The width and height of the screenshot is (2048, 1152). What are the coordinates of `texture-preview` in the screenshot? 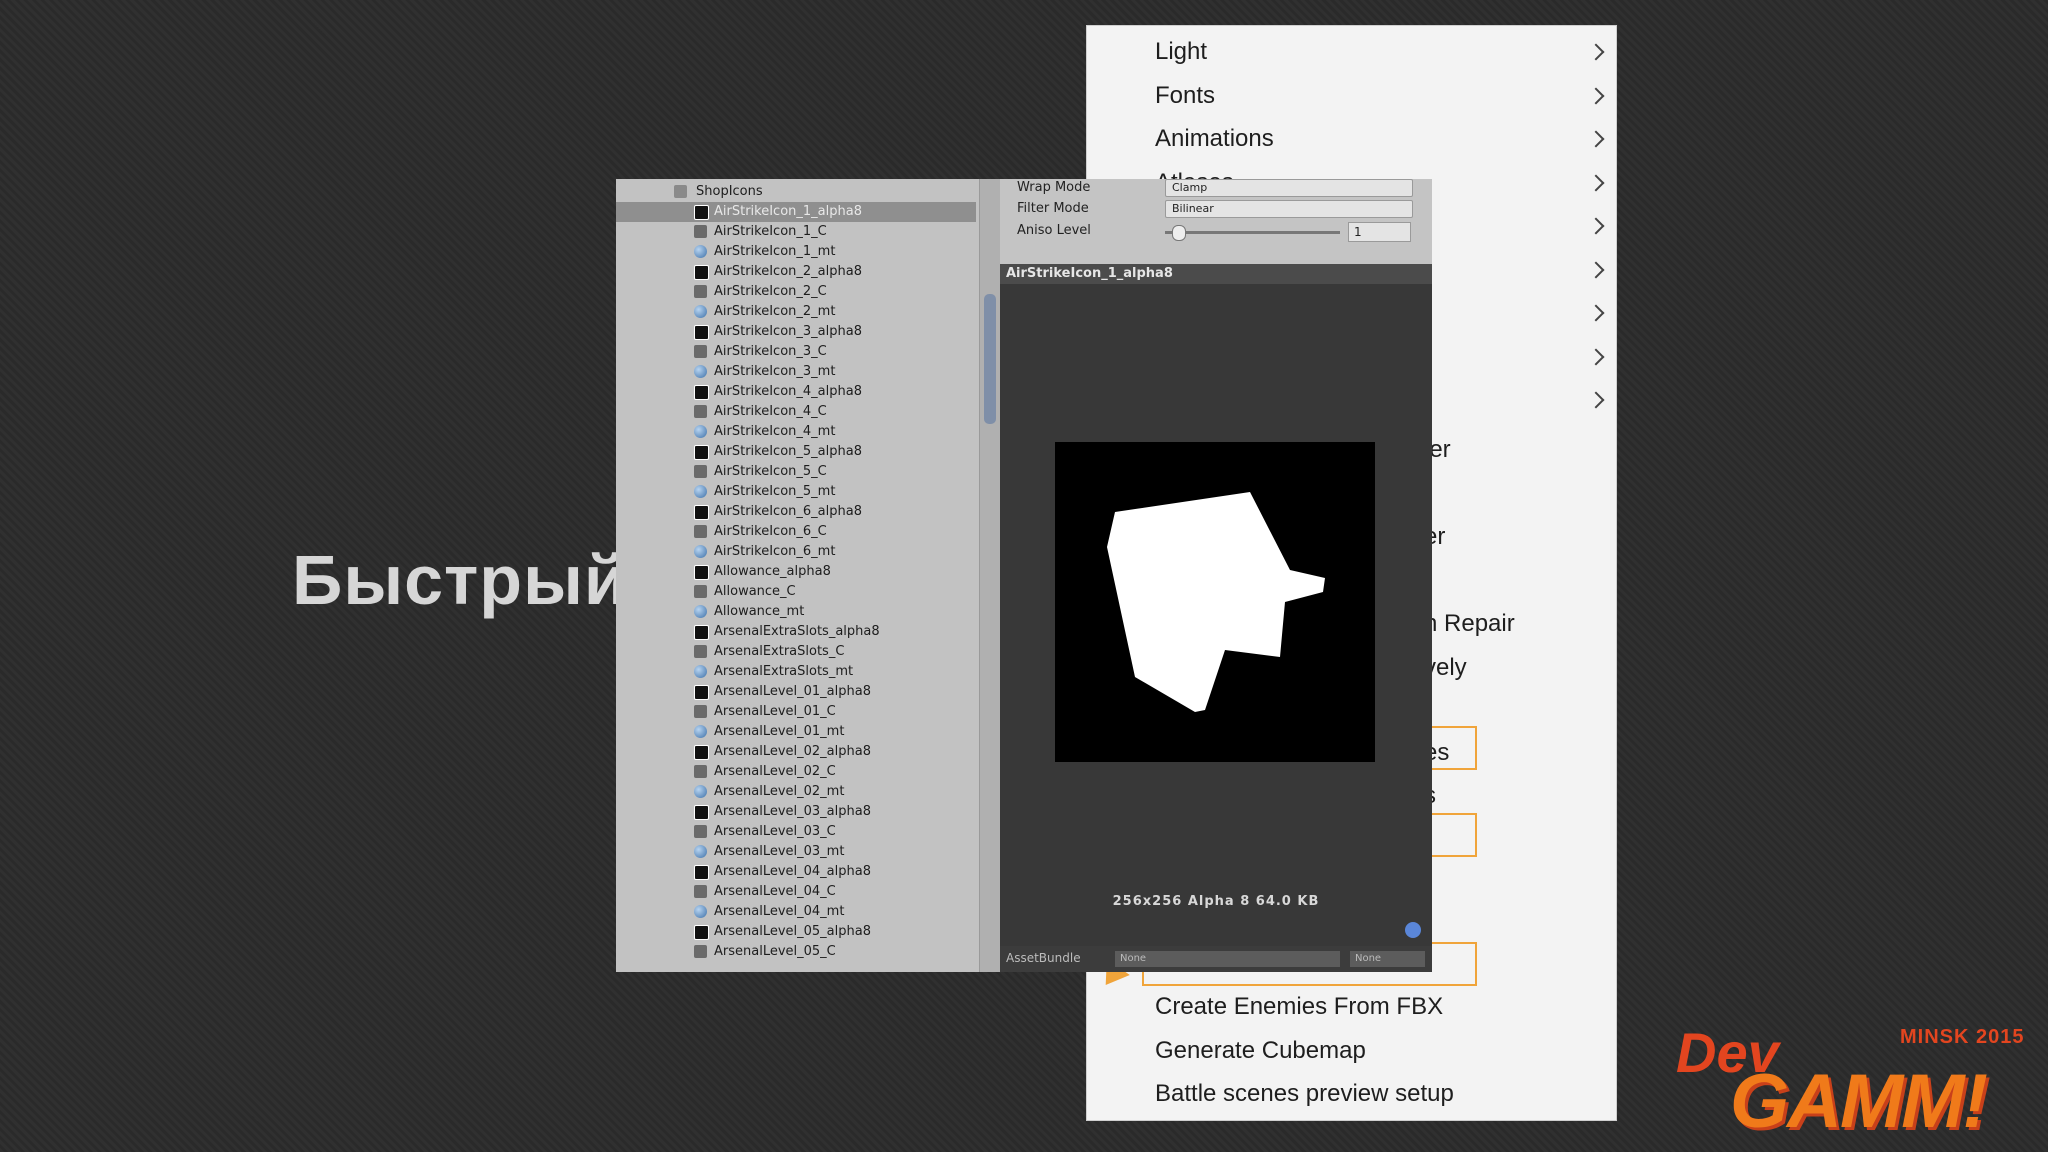 It's located at (1215, 602).